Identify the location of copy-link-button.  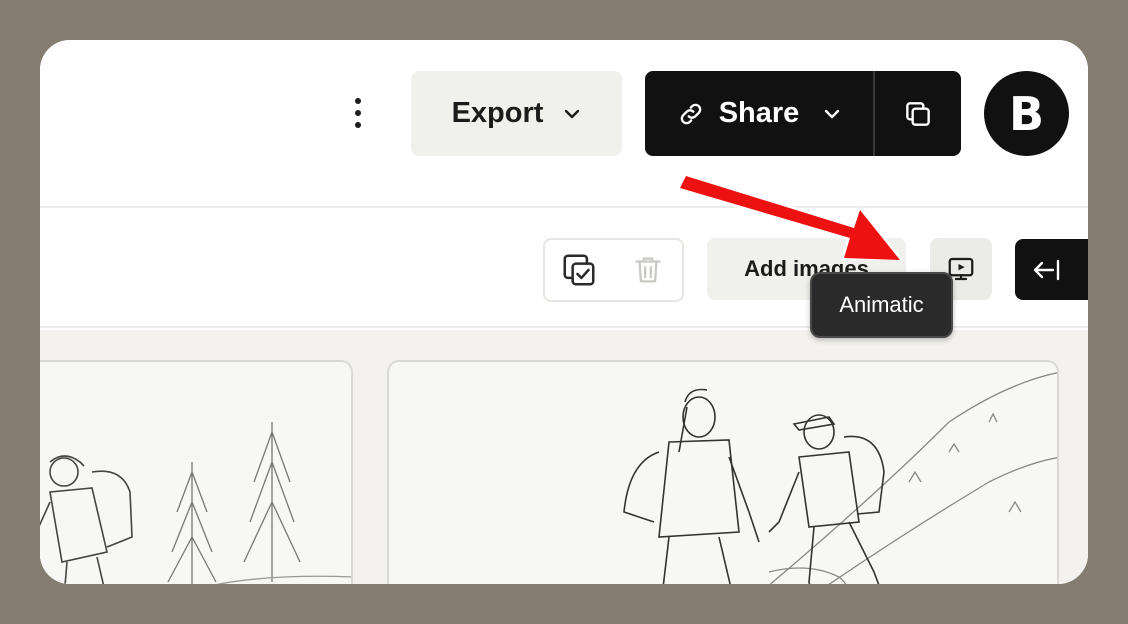
(918, 113).